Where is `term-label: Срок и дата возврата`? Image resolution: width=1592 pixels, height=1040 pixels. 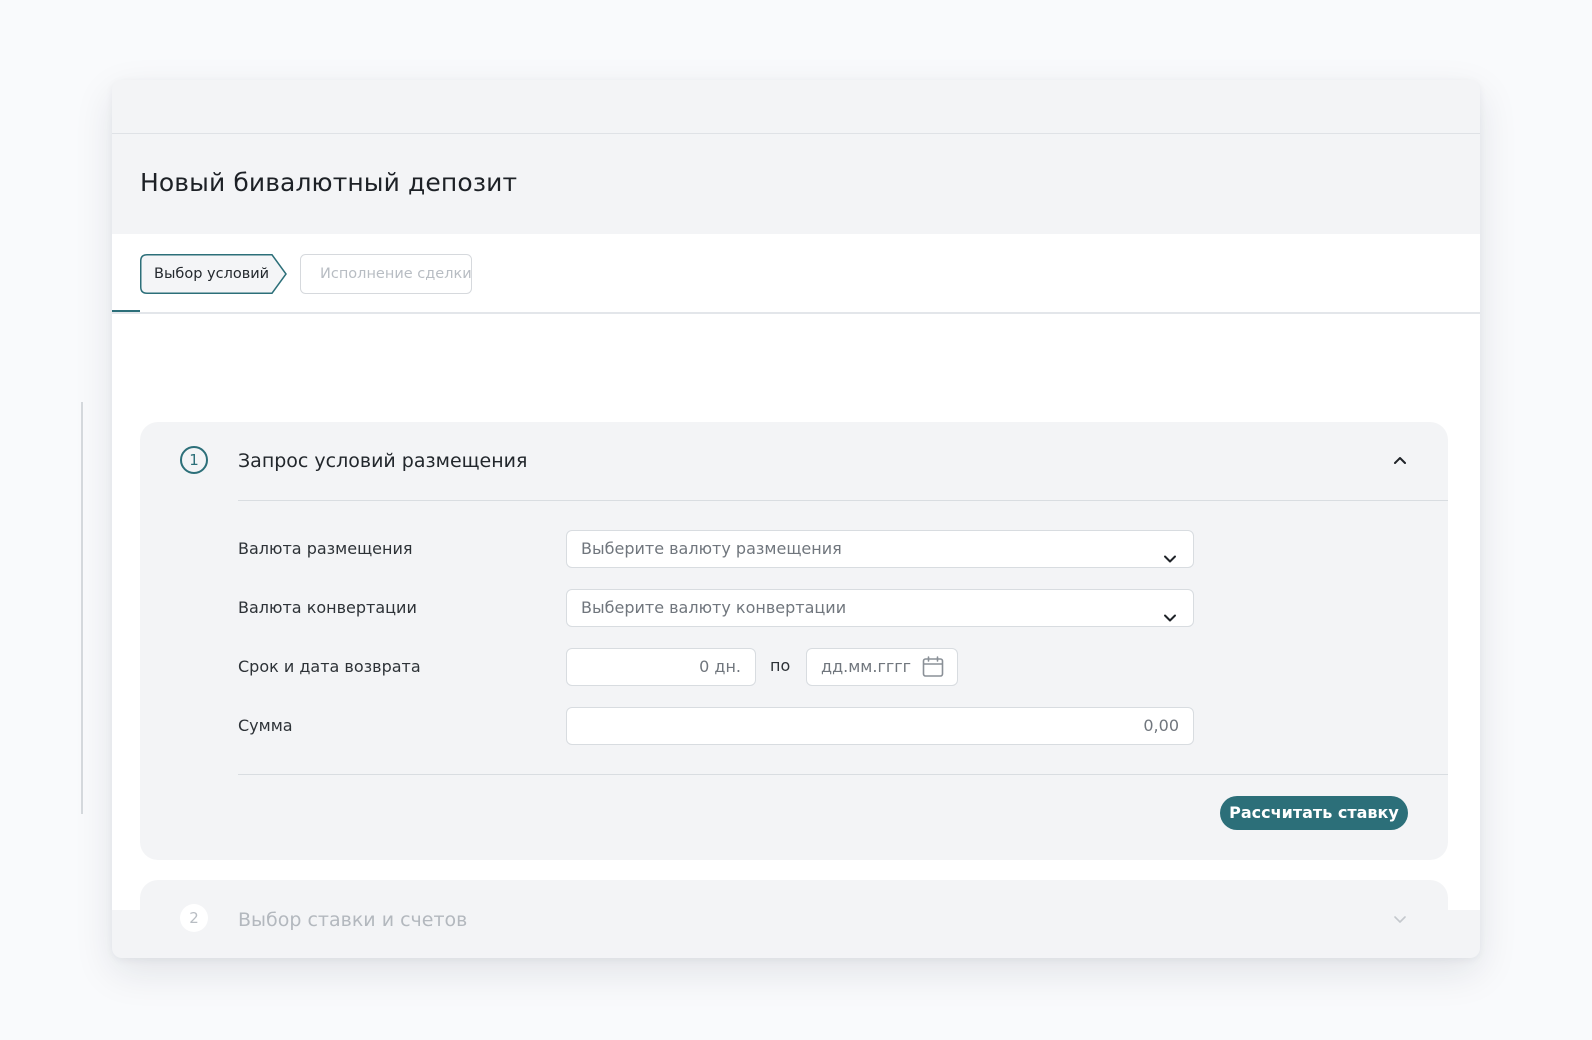 term-label: Срок и дата возврата is located at coordinates (329, 666).